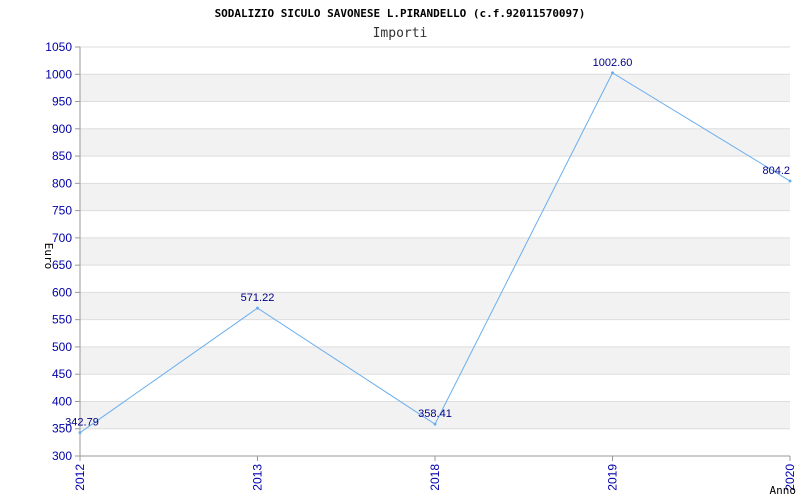 Image resolution: width=800 pixels, height=500 pixels. What do you see at coordinates (435, 414) in the screenshot?
I see `data-label: 358.41` at bounding box center [435, 414].